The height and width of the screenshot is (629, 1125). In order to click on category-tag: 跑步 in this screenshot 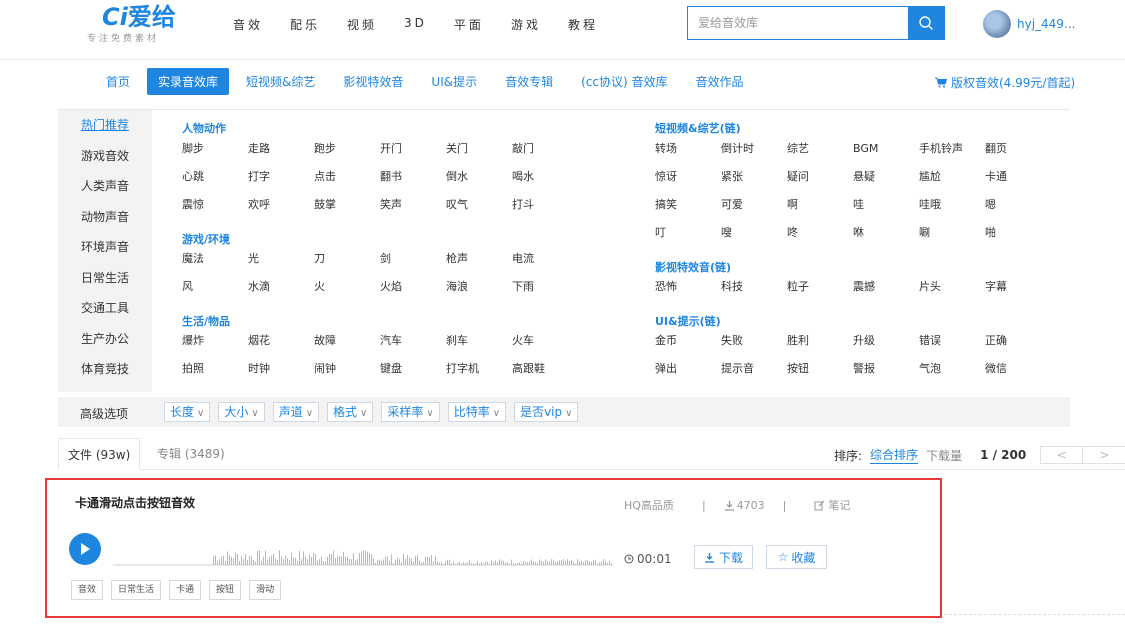, I will do `click(347, 154)`.